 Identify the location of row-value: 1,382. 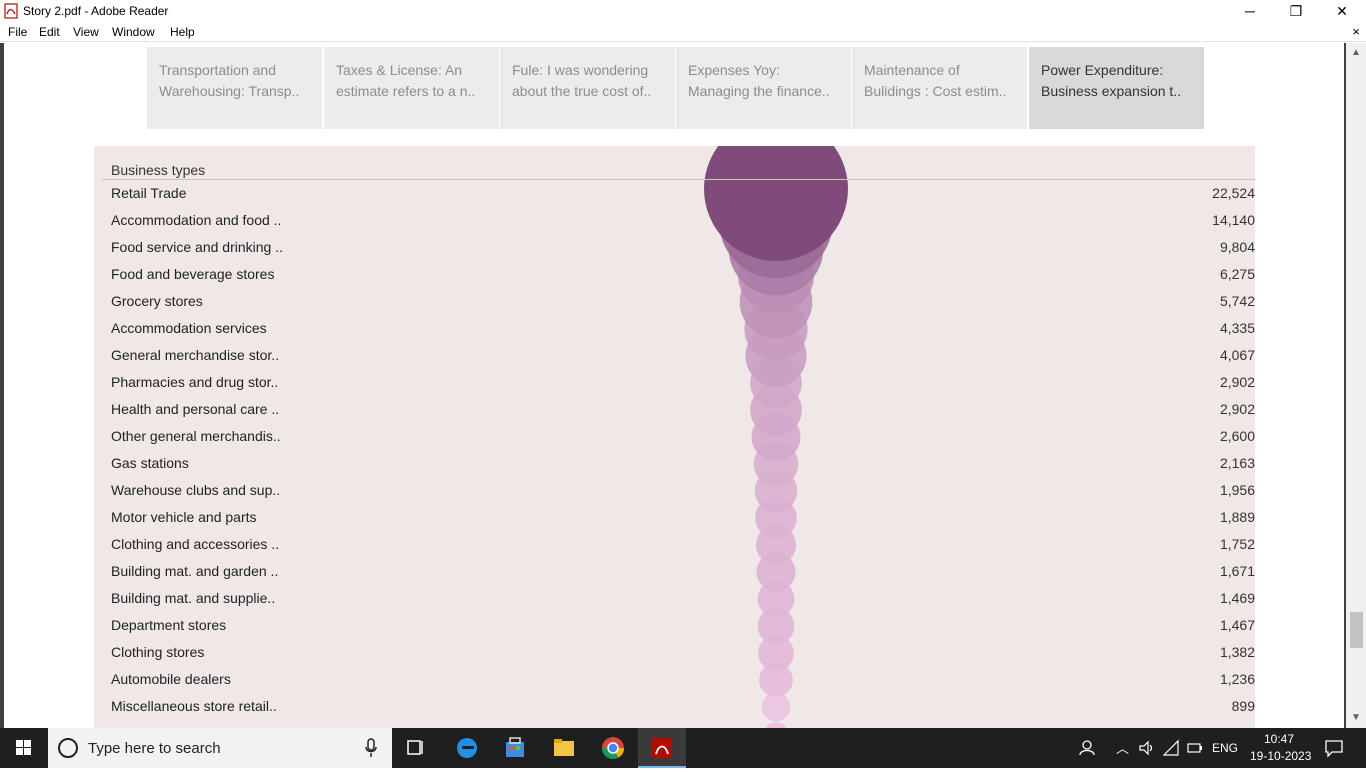
(1237, 652).